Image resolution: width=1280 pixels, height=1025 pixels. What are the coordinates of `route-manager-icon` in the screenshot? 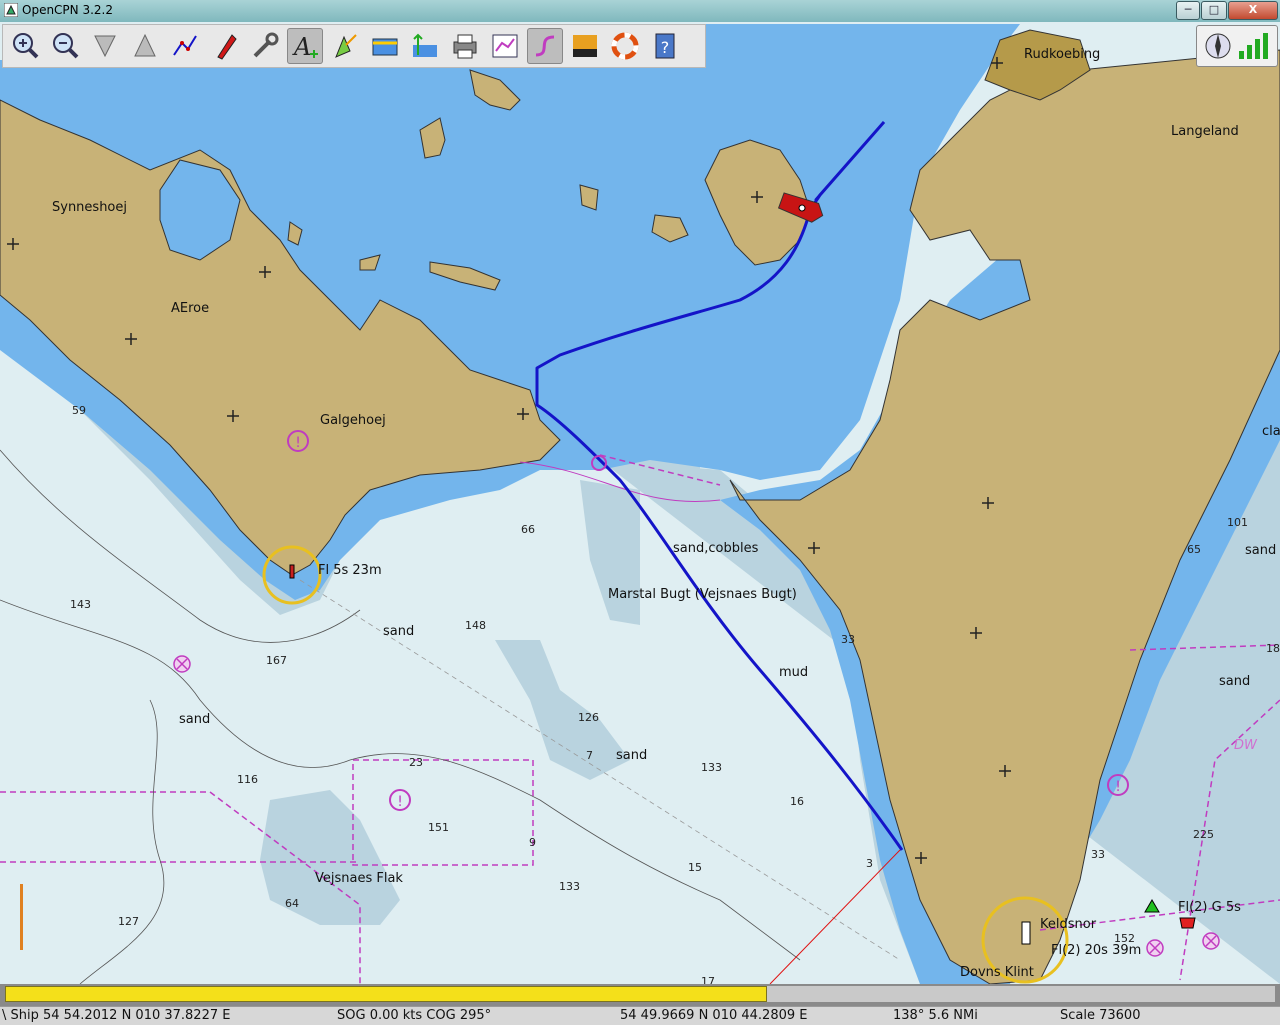 It's located at (505, 46).